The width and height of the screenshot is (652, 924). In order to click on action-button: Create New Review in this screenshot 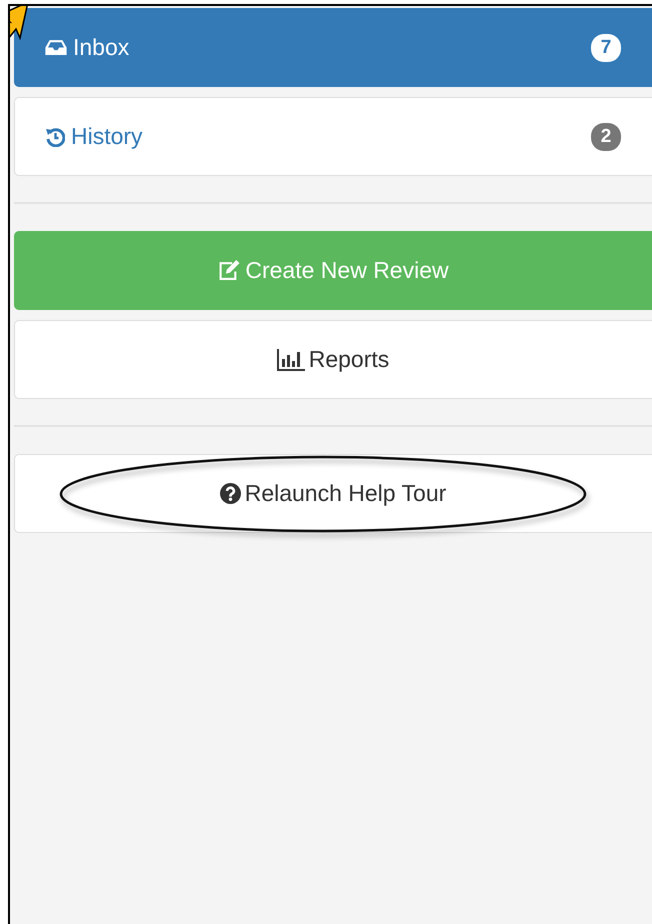, I will do `click(333, 270)`.